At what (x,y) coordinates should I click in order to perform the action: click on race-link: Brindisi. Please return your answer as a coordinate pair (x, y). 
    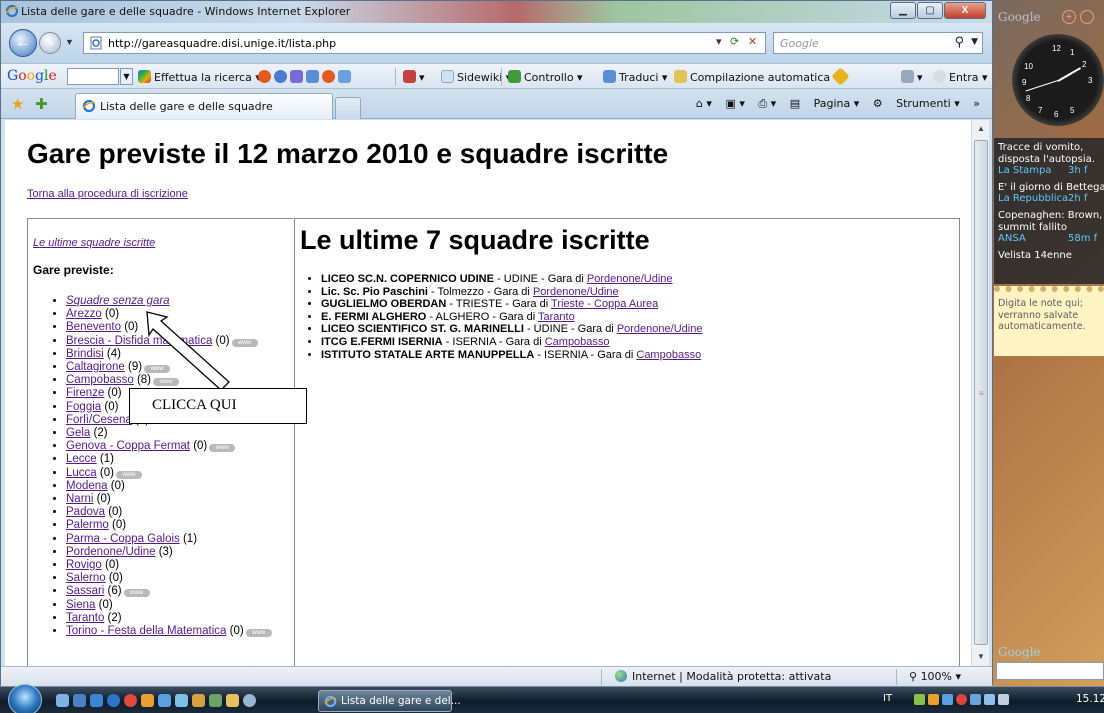
    Looking at the image, I should click on (85, 354).